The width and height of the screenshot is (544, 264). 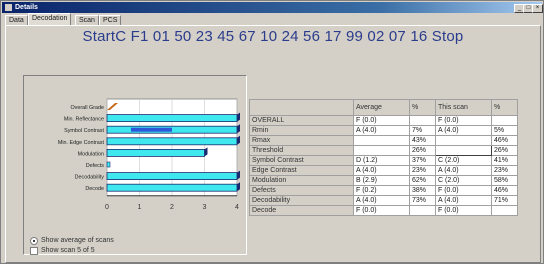 What do you see at coordinates (151, 129) in the screenshot?
I see `bar-secondary` at bounding box center [151, 129].